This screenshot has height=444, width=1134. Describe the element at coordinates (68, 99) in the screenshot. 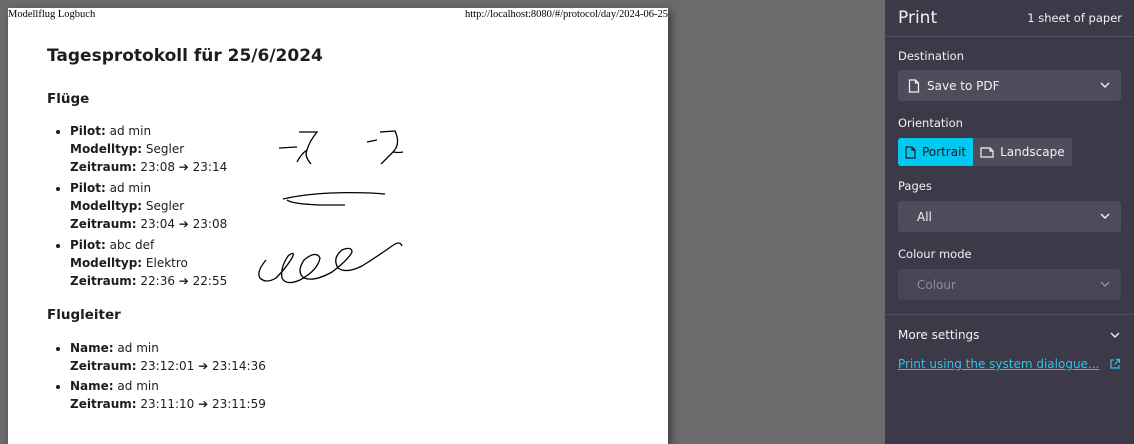

I see `flights-heading: Flüge` at that location.